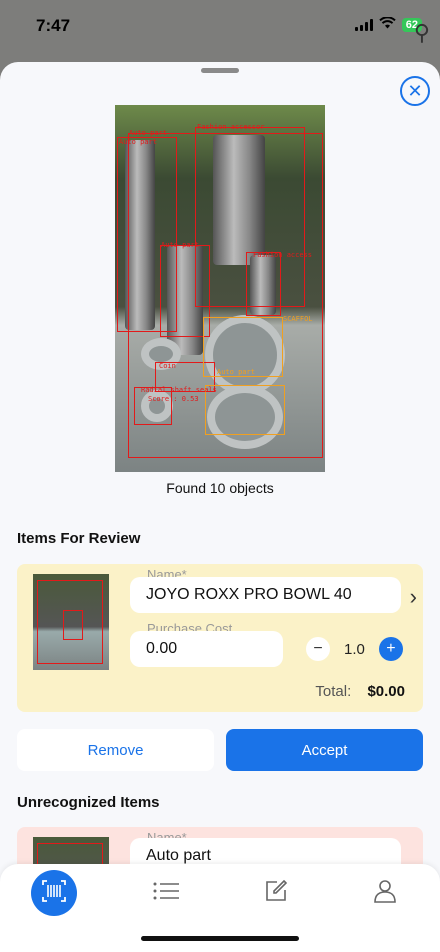  What do you see at coordinates (167, 366) in the screenshot?
I see `detection-label: Coin` at bounding box center [167, 366].